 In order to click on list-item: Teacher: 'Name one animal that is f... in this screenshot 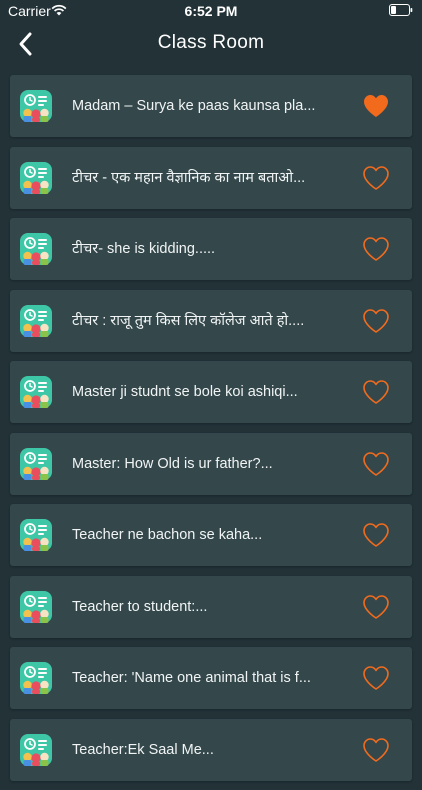, I will do `click(211, 678)`.